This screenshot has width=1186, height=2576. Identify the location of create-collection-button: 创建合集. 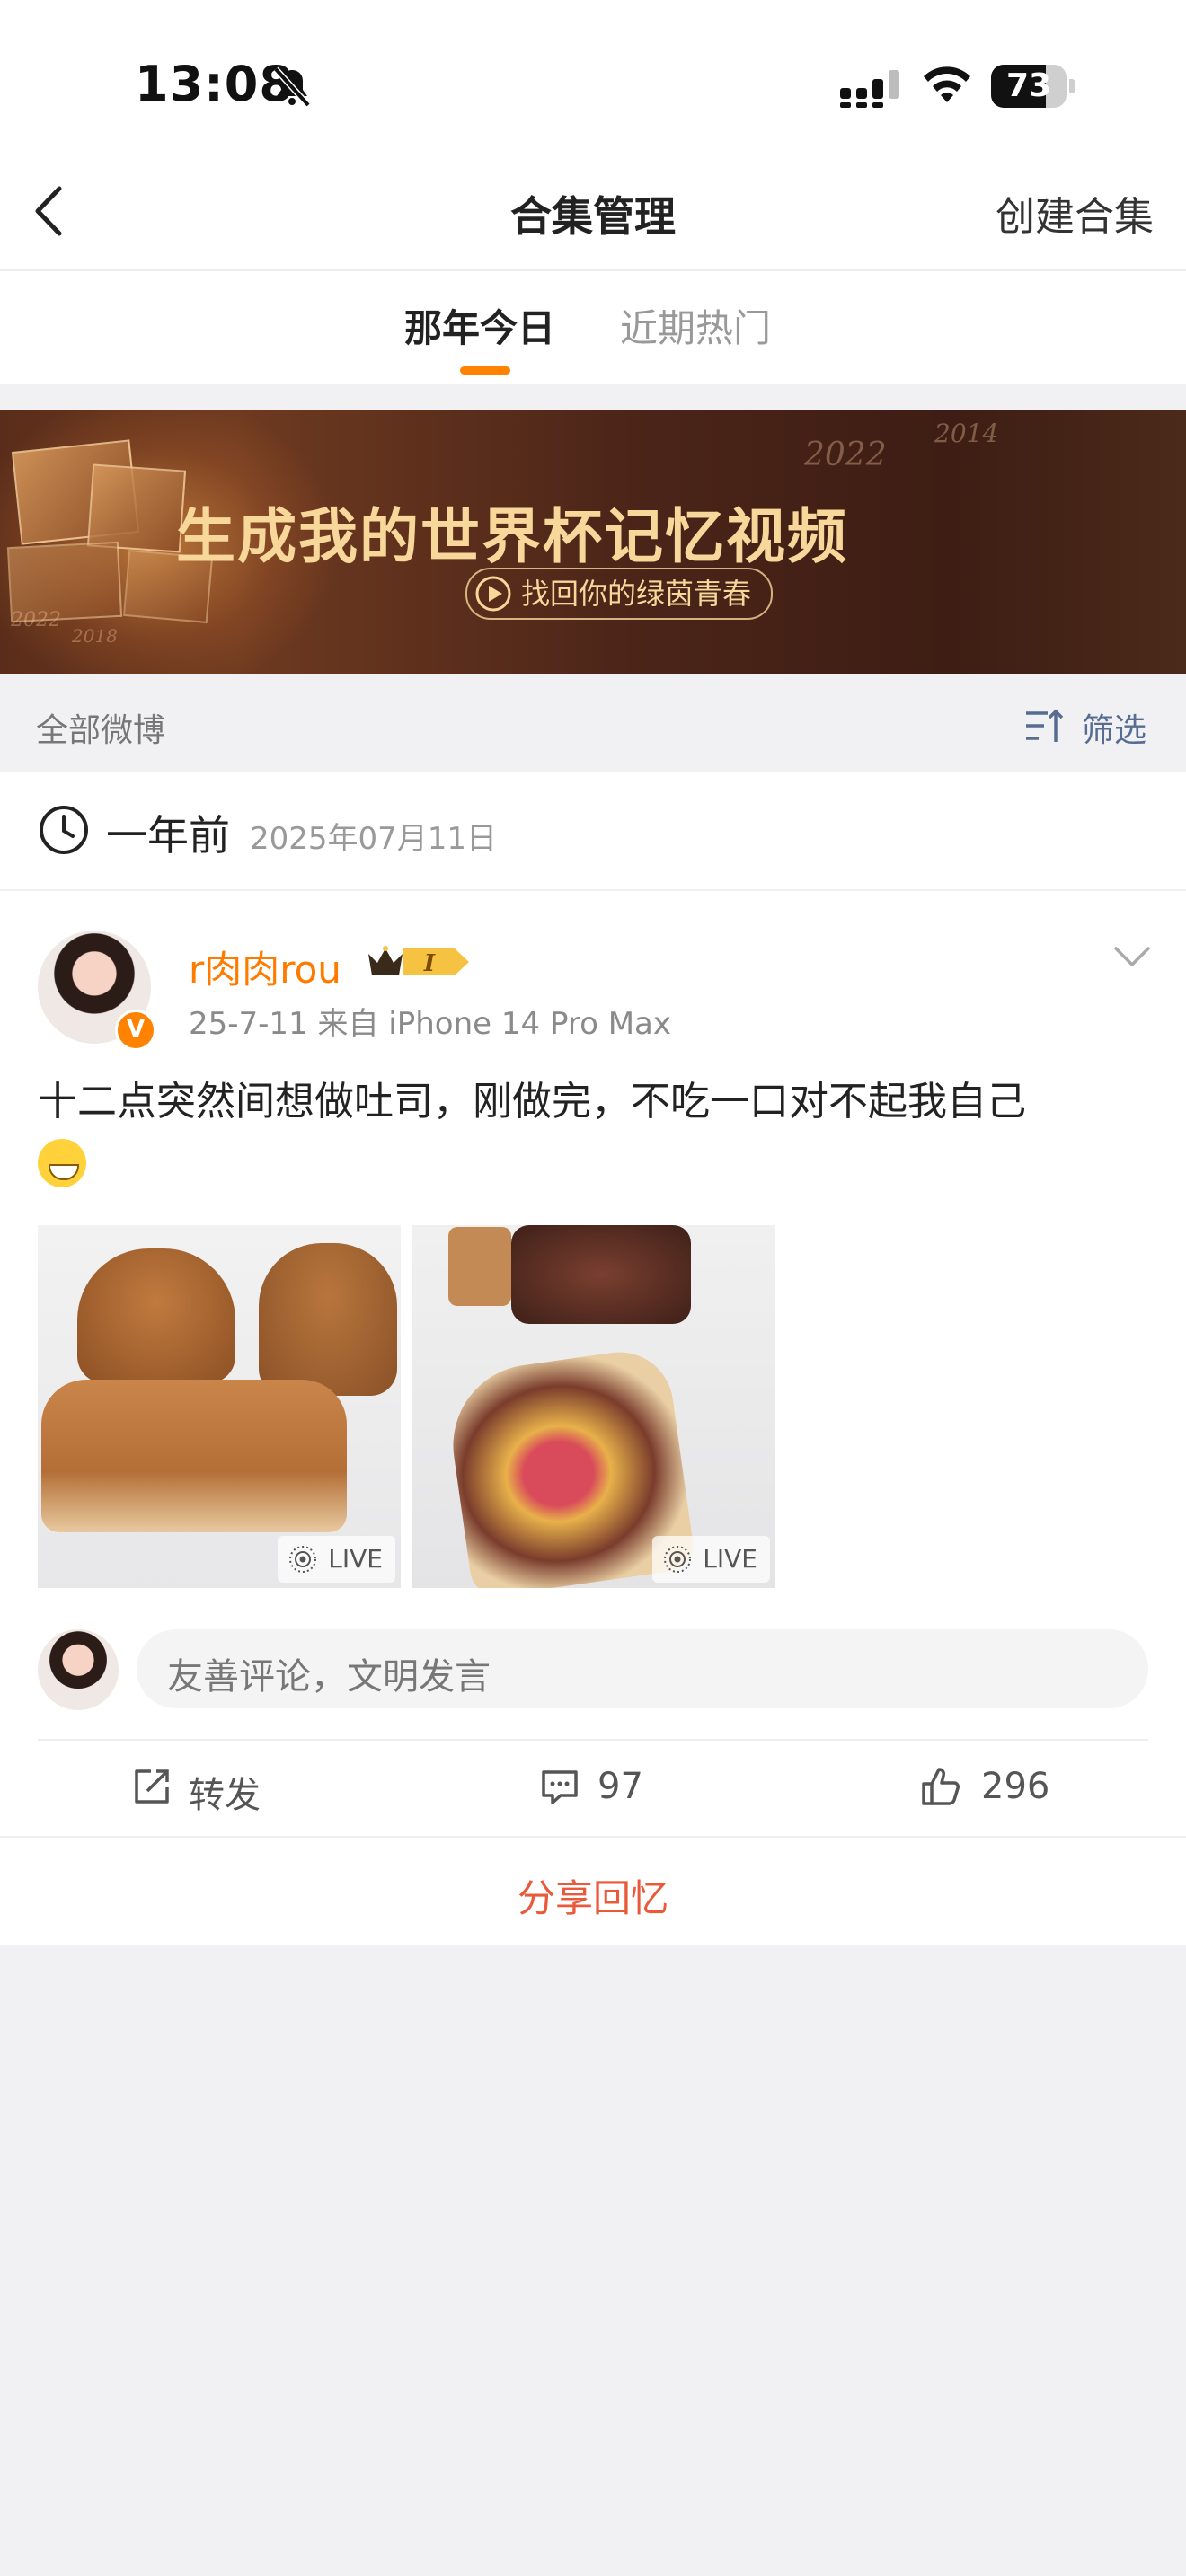
(1075, 213).